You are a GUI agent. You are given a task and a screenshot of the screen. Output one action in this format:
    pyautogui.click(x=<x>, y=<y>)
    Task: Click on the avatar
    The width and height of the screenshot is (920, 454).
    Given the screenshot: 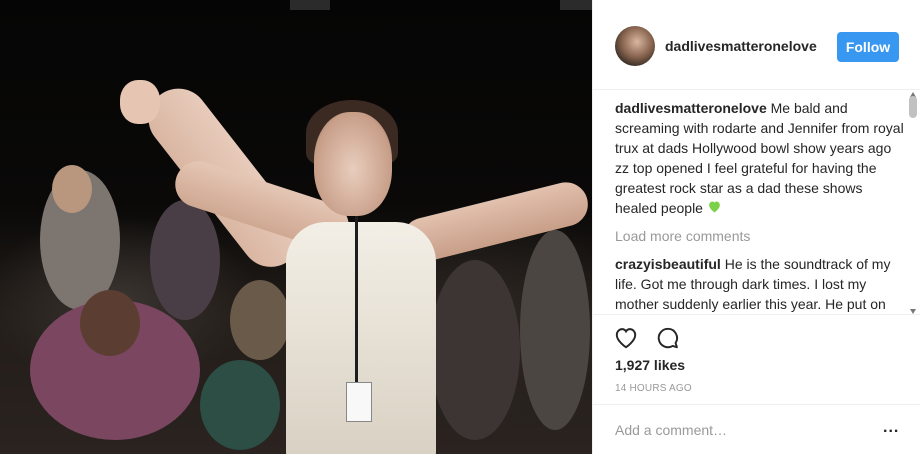 What is the action you would take?
    pyautogui.click(x=635, y=46)
    